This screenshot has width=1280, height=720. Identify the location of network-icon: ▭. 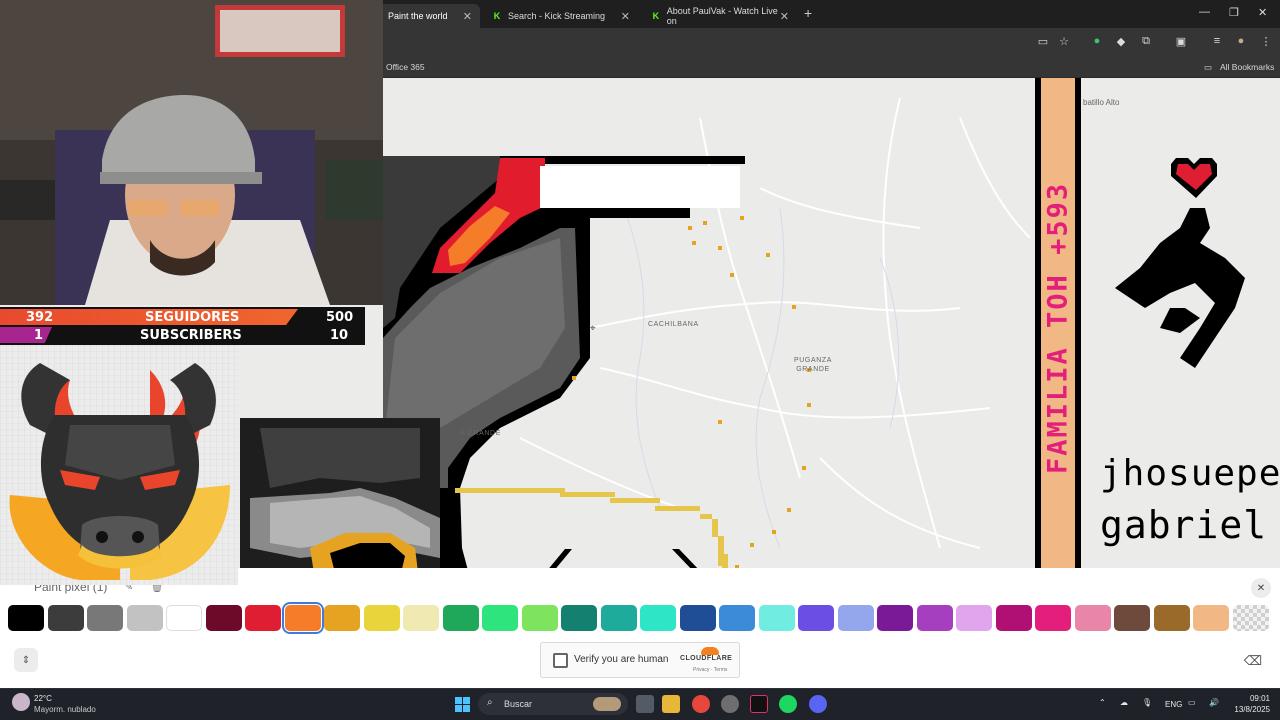
(1192, 702).